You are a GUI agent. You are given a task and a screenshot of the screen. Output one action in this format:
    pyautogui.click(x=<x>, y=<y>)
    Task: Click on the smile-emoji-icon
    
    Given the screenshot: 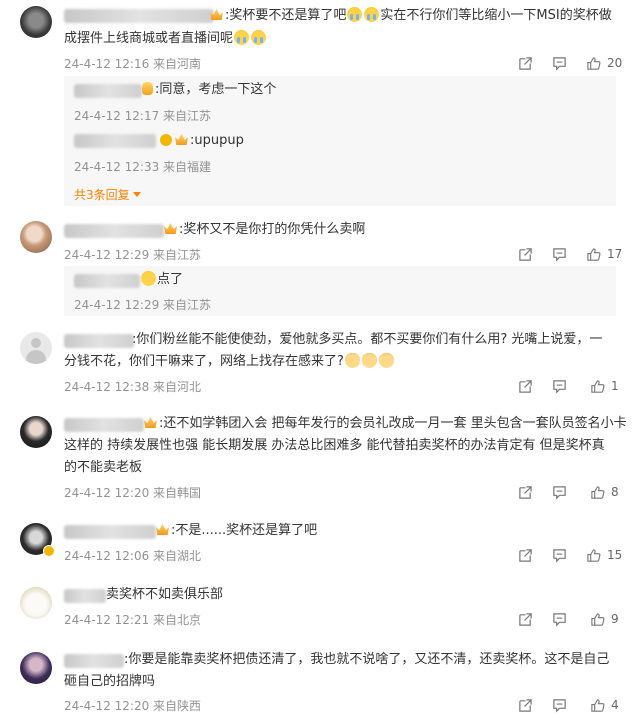 What is the action you would take?
    pyautogui.click(x=148, y=278)
    